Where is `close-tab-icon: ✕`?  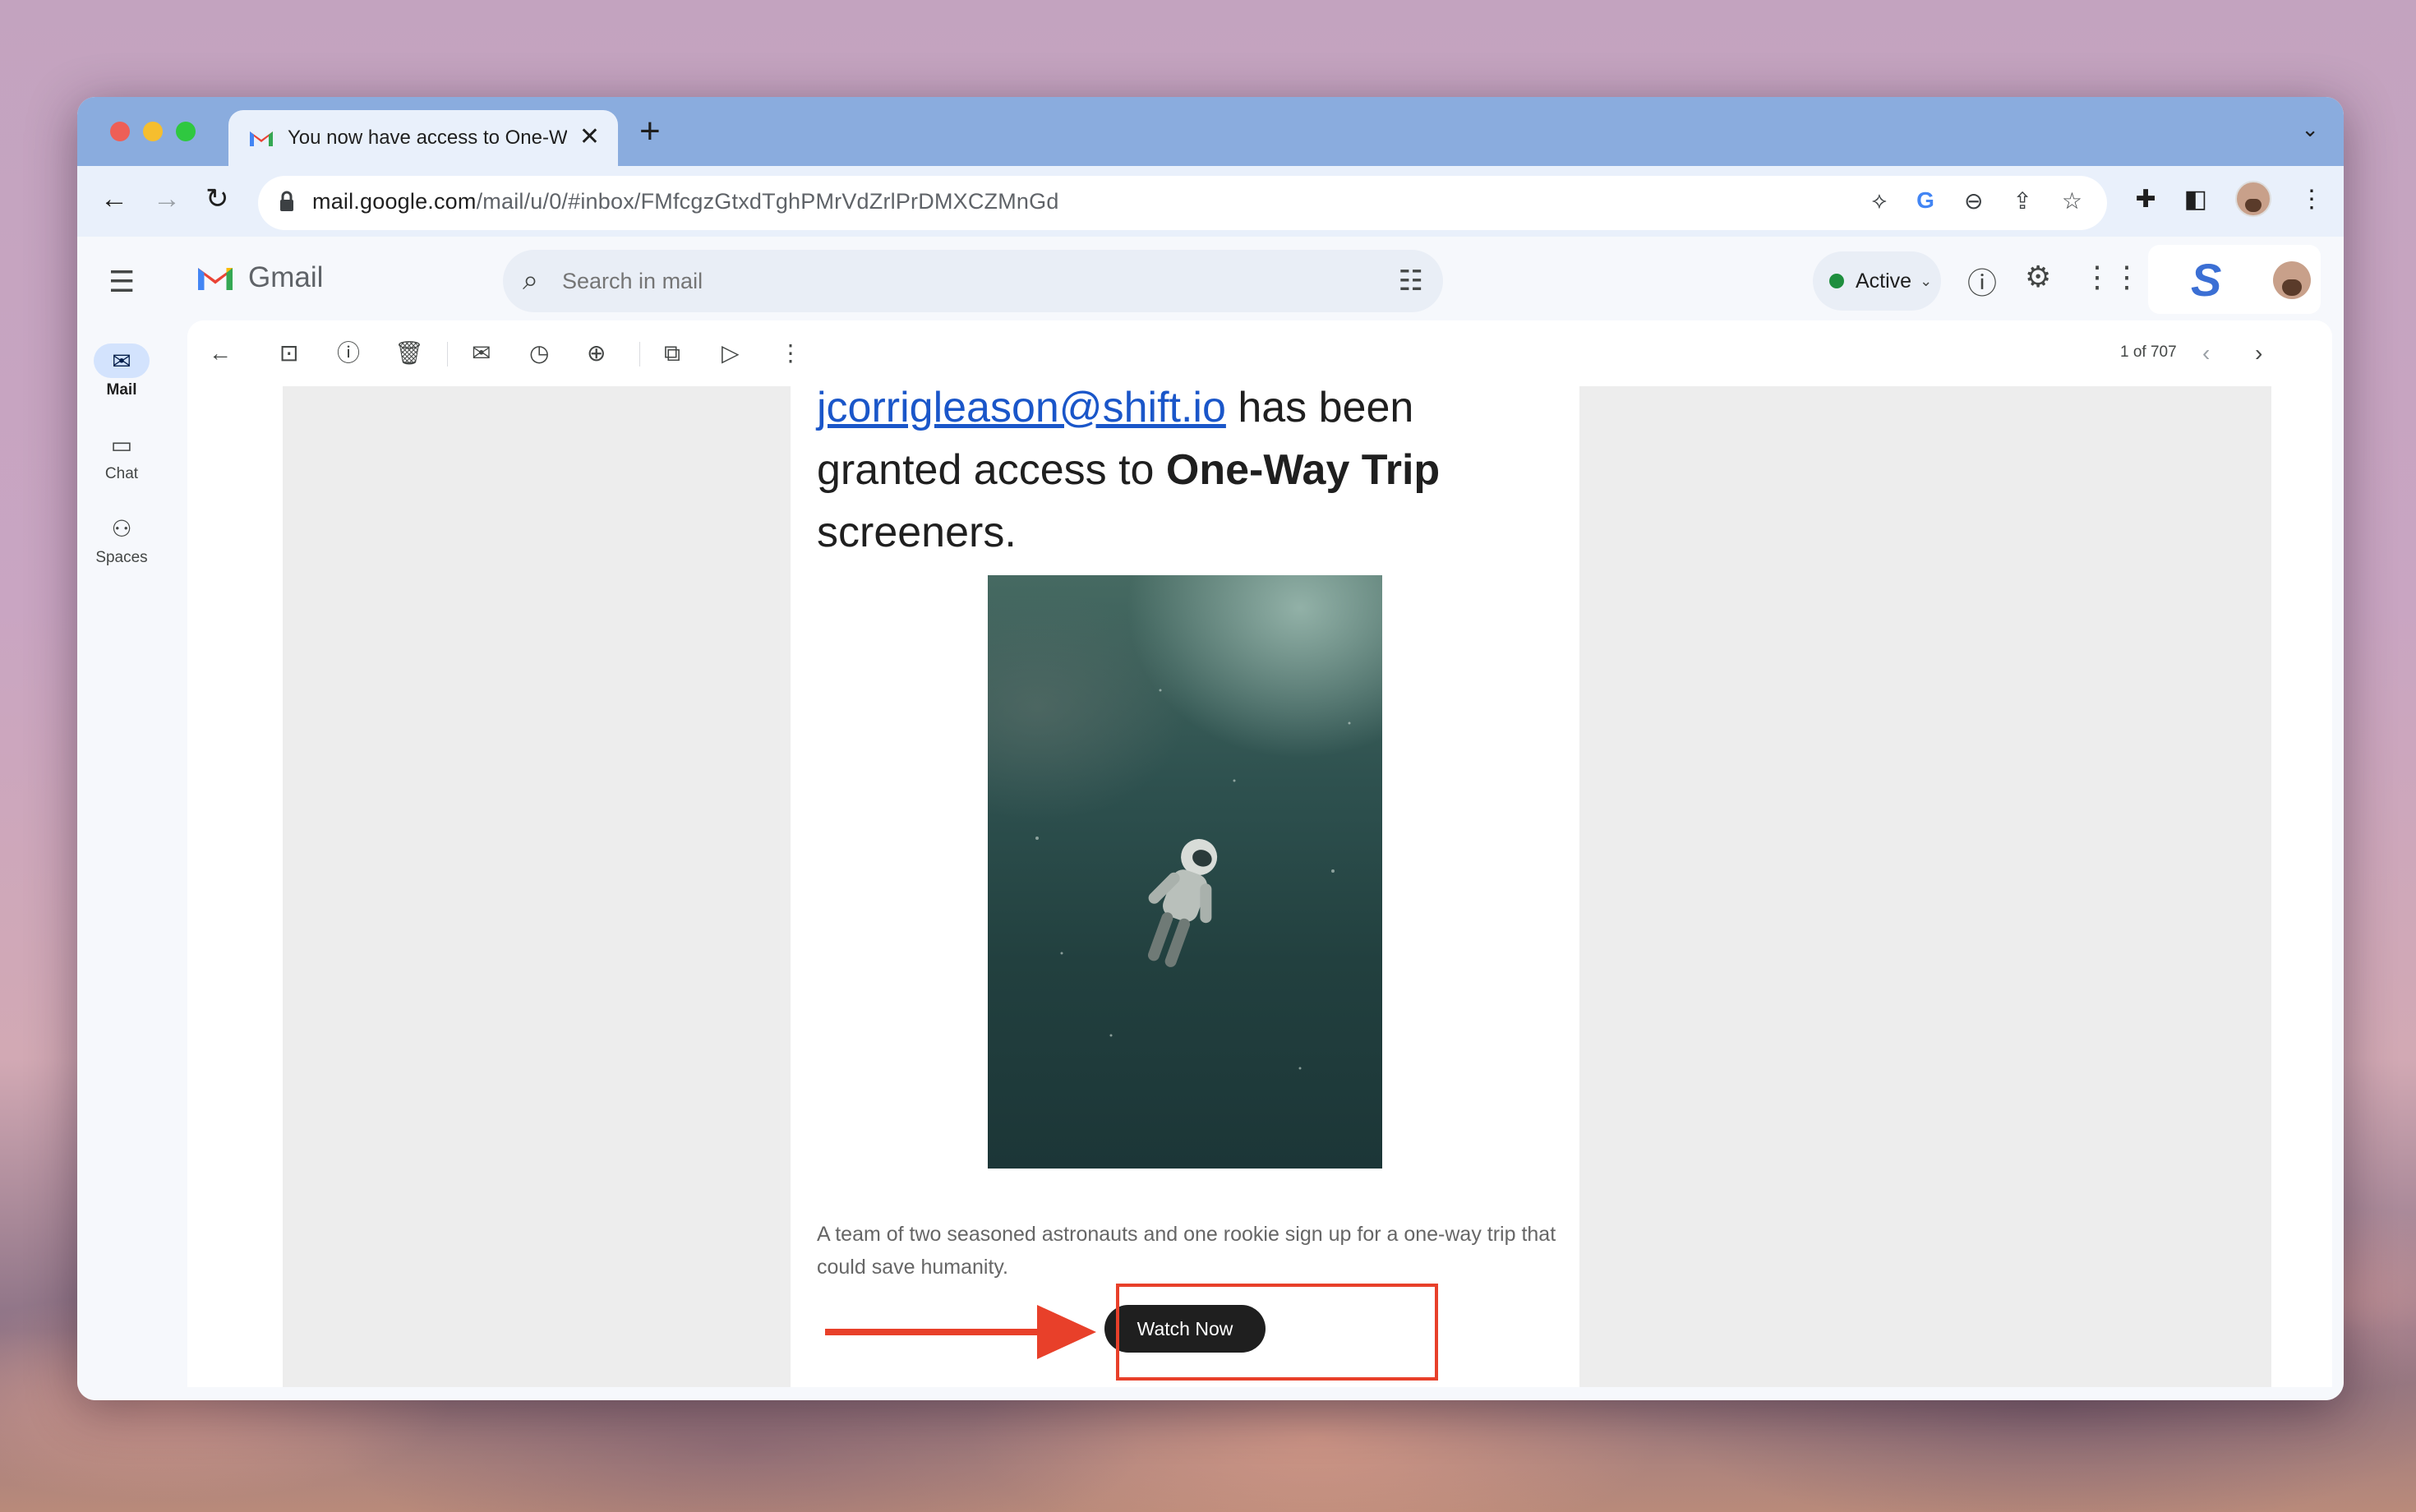
close-tab-icon: ✕ is located at coordinates (590, 137).